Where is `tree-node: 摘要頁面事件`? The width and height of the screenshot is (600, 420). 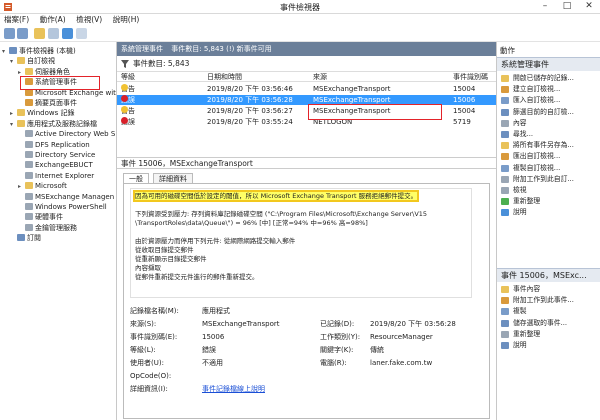
tree-node: 摘要頁面事件 is located at coordinates (47, 103).